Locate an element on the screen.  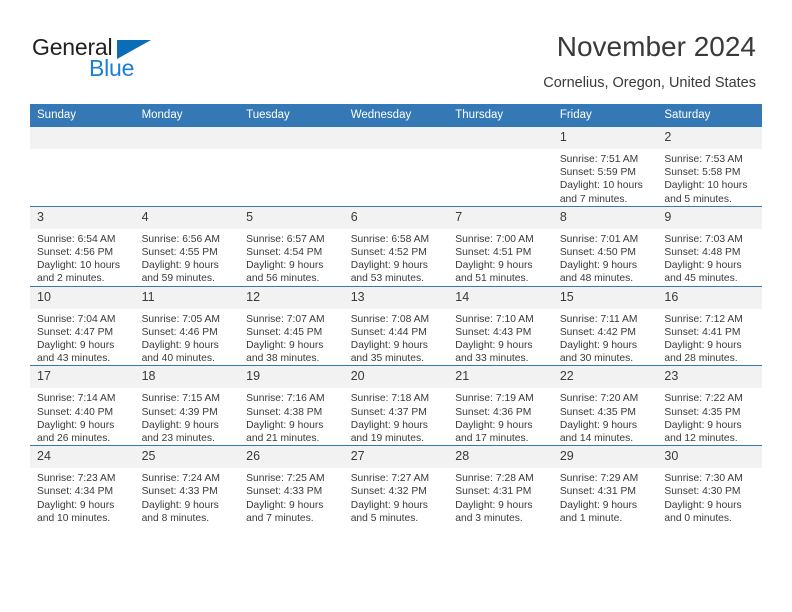
daylight-duration-line2: and 26 minutes. is located at coordinates (74, 439).